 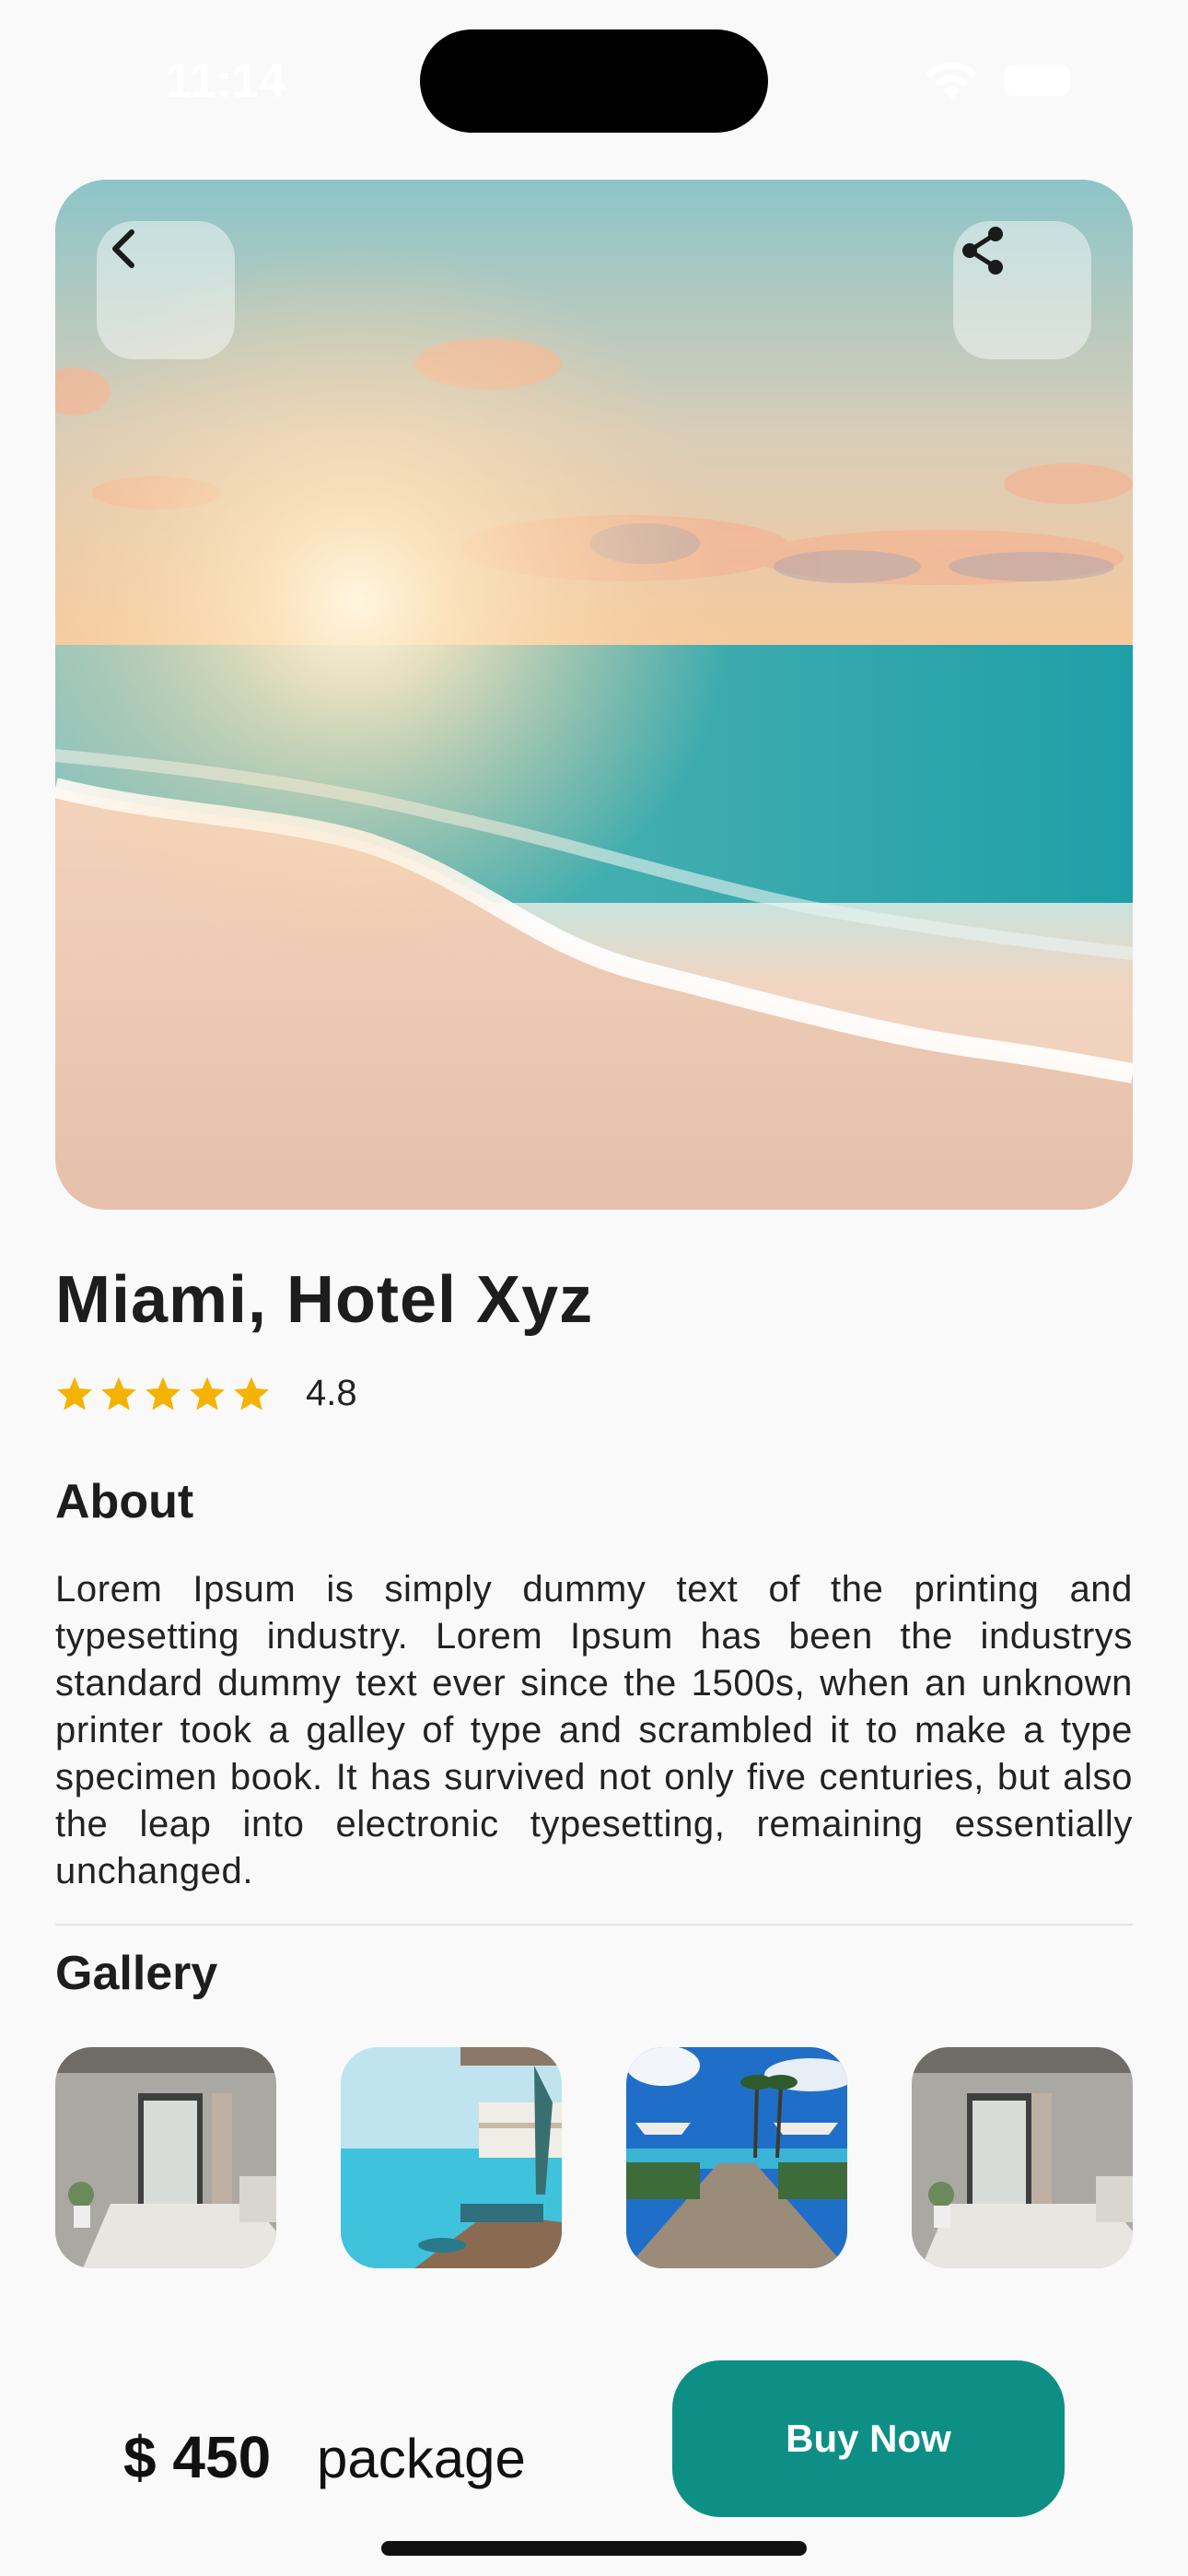 I want to click on status-time: 11:14, so click(x=226, y=81).